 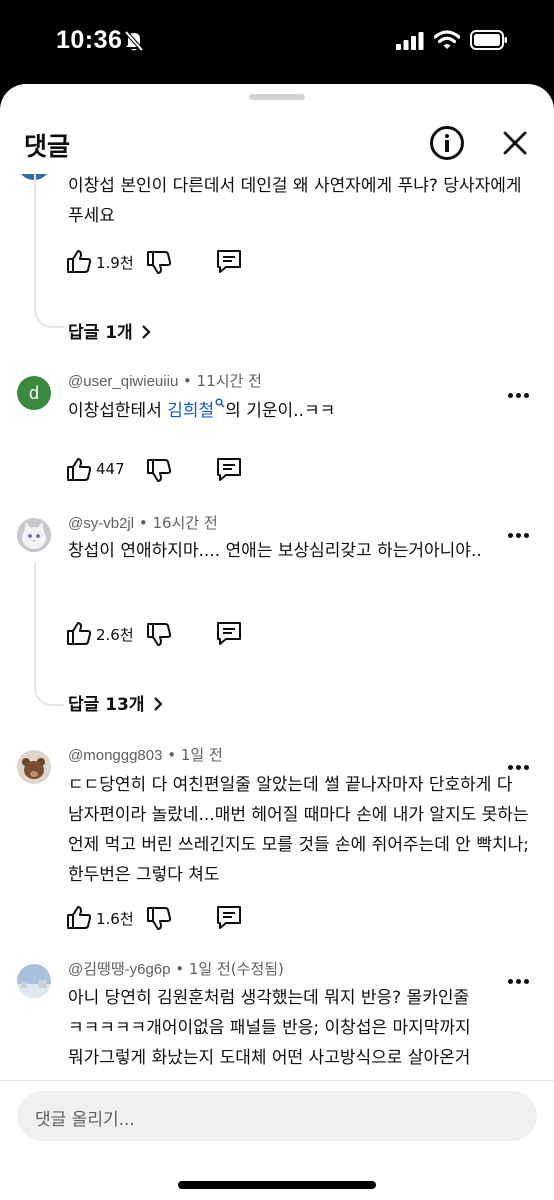 I want to click on view-replies-button: 답글 1개, so click(x=109, y=330).